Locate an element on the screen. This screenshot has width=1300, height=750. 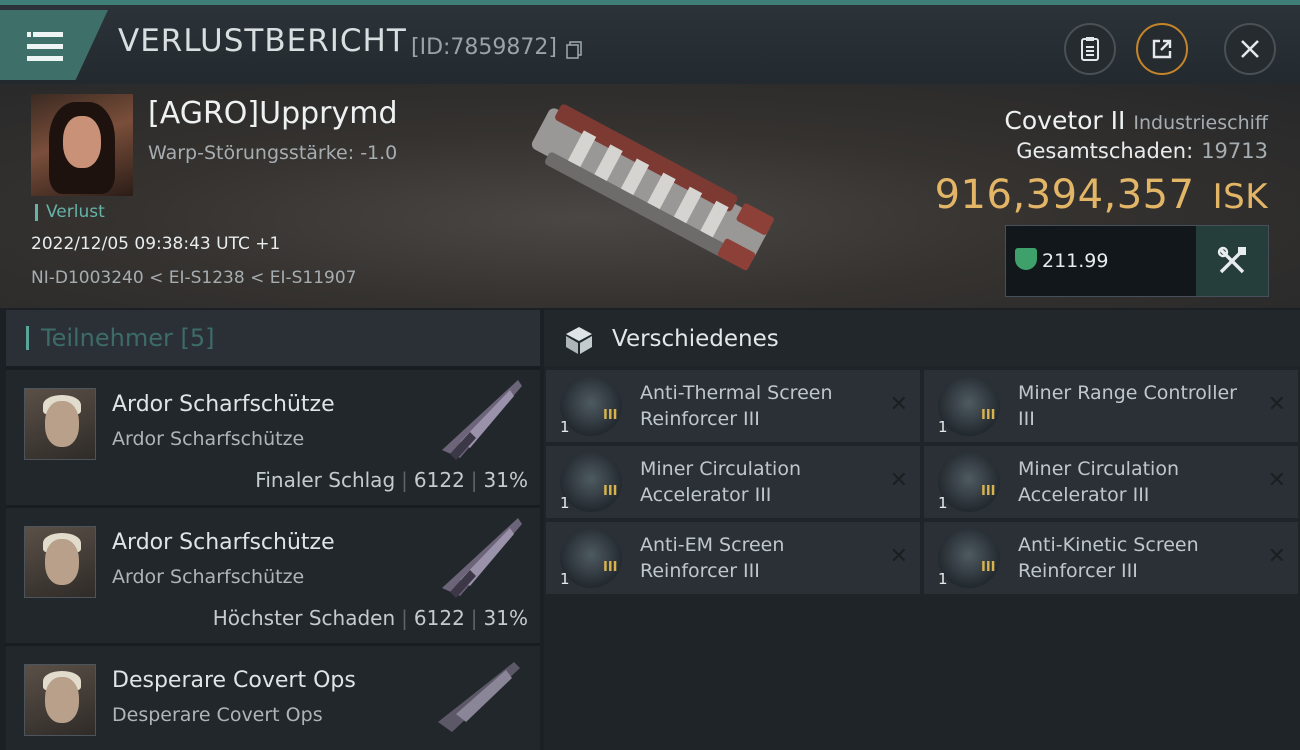
item-name: Anti-EM Screen Reinforcer III is located at coordinates (712, 558).